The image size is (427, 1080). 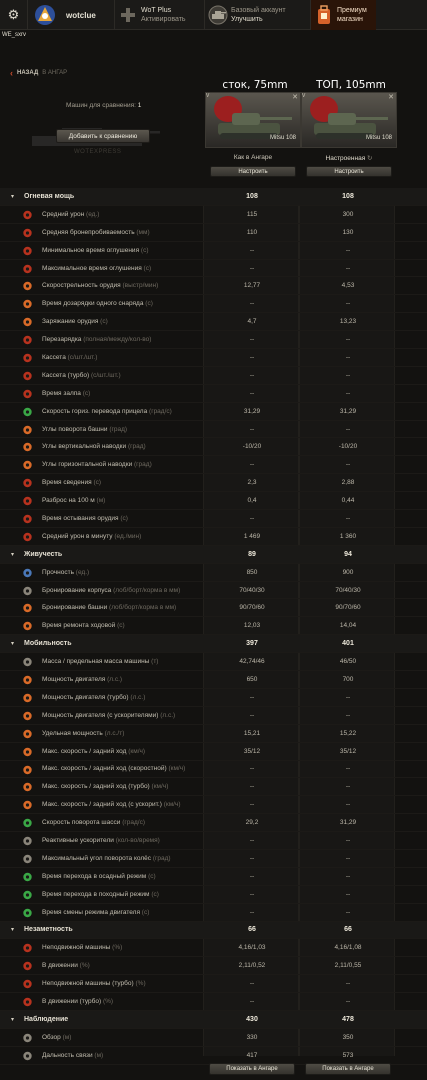 I want to click on section-header-row: ▾ Наблюдение 430 478, so click(x=213, y=1019).